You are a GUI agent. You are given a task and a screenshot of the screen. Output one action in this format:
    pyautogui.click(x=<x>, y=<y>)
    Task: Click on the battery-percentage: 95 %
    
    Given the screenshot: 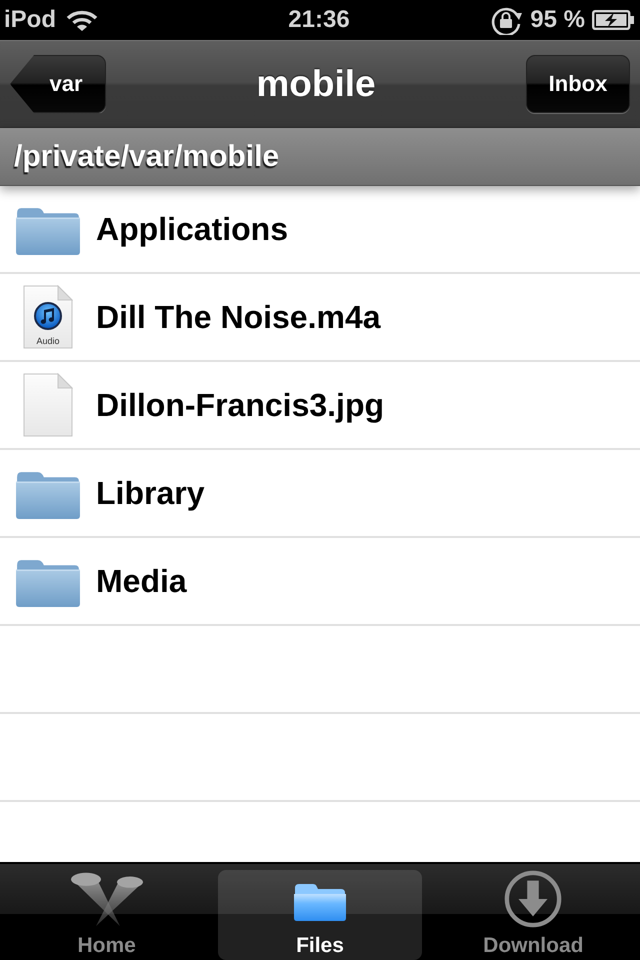 What is the action you would take?
    pyautogui.click(x=557, y=20)
    